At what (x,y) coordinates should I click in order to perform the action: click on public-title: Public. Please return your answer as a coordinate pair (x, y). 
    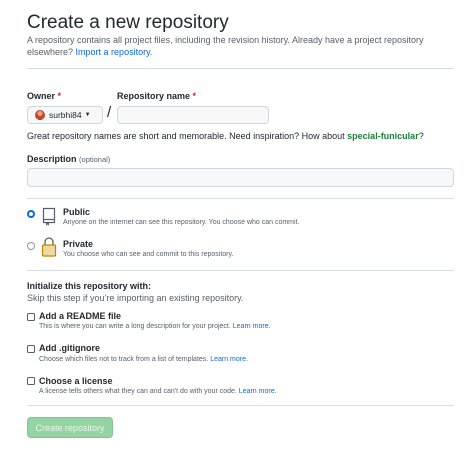
    Looking at the image, I should click on (77, 212).